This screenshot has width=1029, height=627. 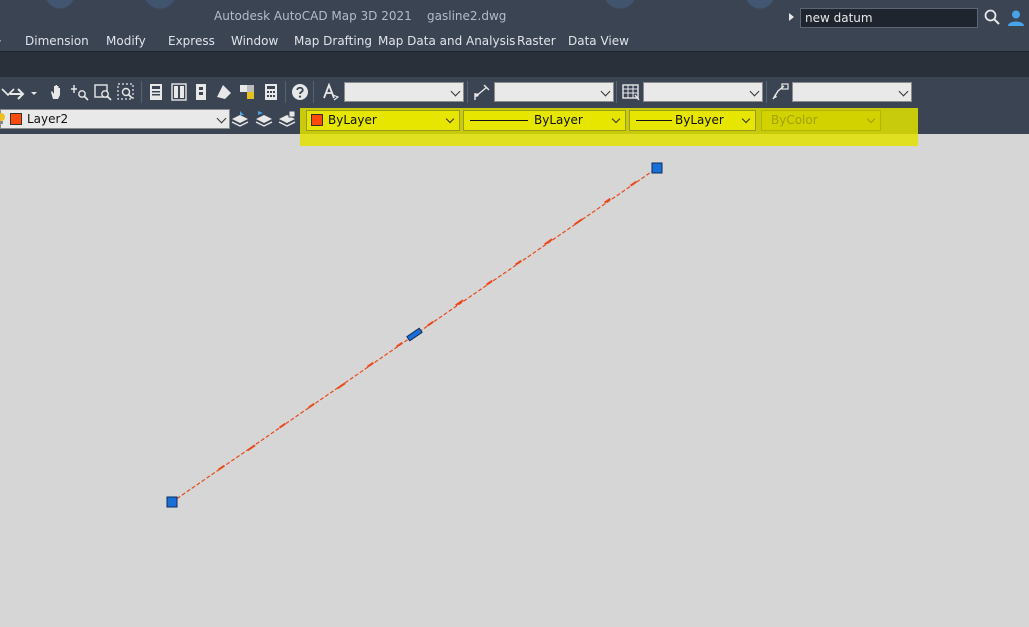 I want to click on lineweight-sample, so click(x=654, y=120).